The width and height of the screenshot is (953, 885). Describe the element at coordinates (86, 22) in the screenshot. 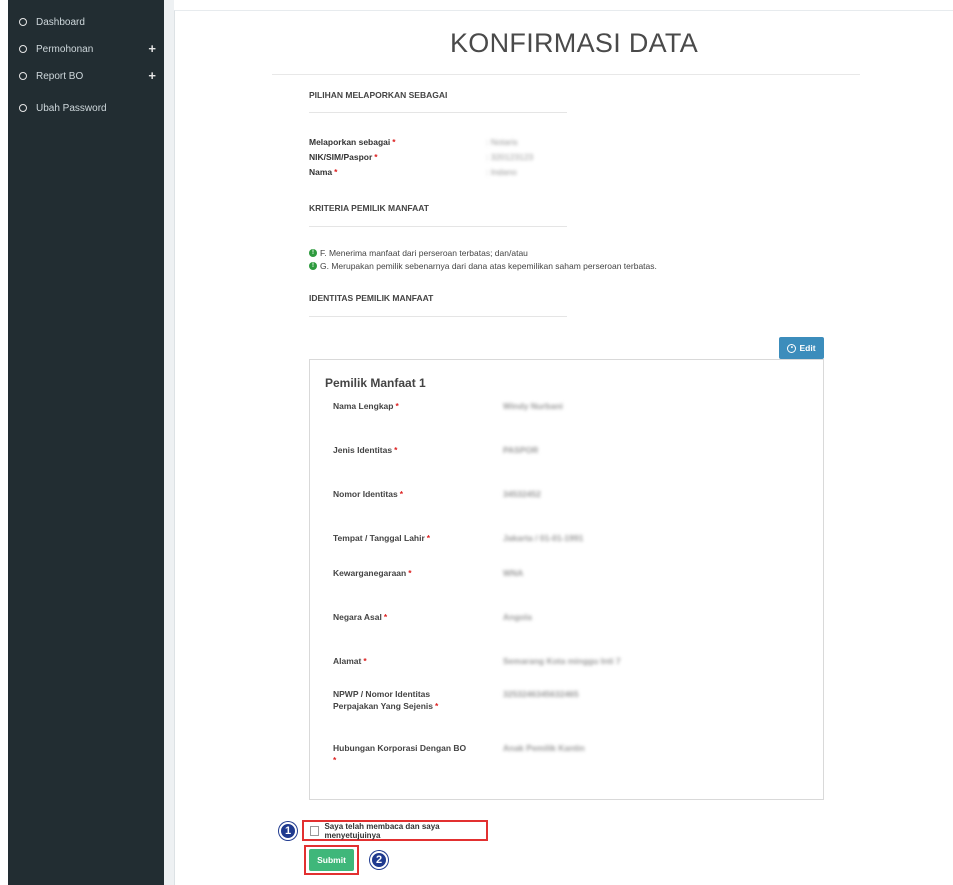

I see `sidebar-item-dashboard: Dashboard` at that location.